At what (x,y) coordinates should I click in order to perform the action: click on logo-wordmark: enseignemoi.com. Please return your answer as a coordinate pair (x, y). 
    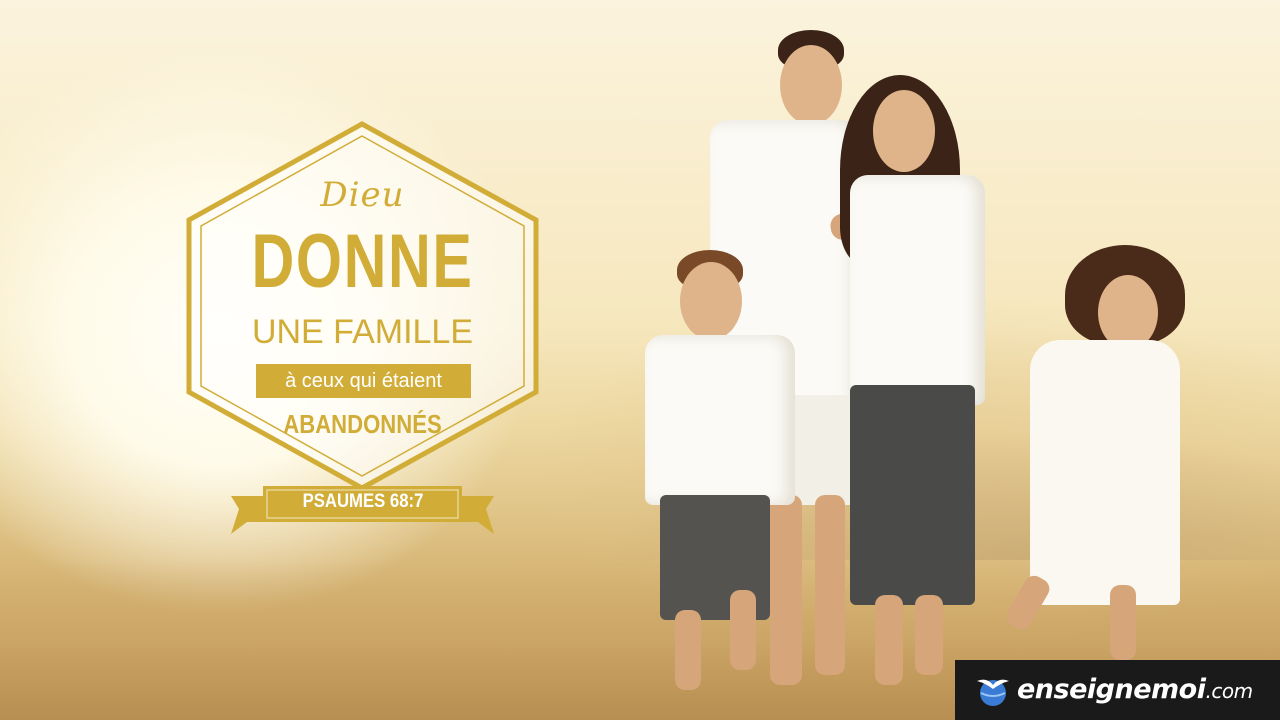
    Looking at the image, I should click on (1135, 690).